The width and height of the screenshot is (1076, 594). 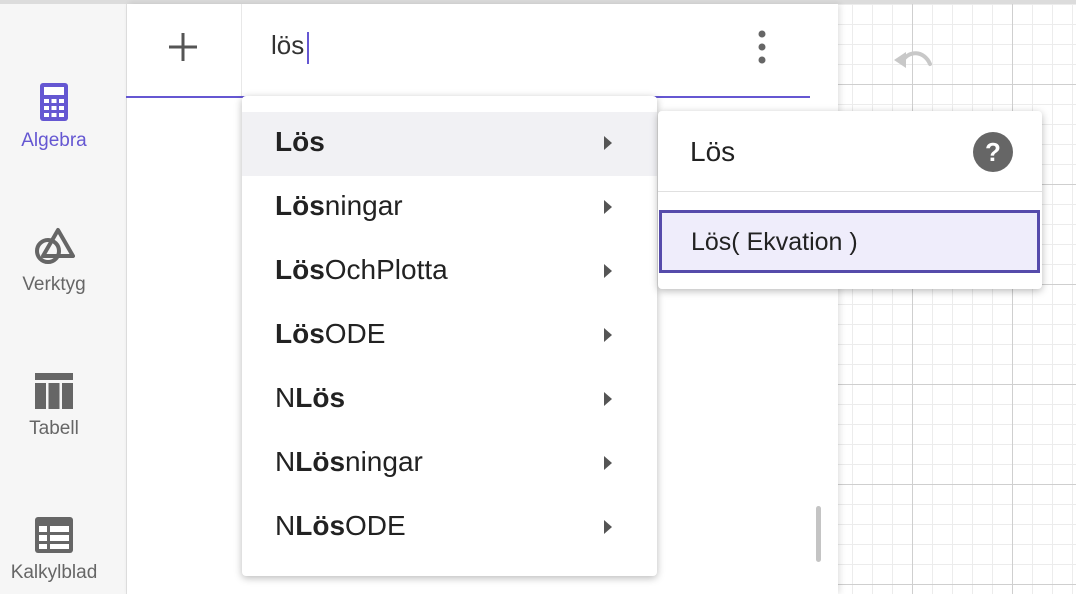 I want to click on left-toolbar: Algebra Verktyg Tabell Kalkylblad, so click(x=63, y=299).